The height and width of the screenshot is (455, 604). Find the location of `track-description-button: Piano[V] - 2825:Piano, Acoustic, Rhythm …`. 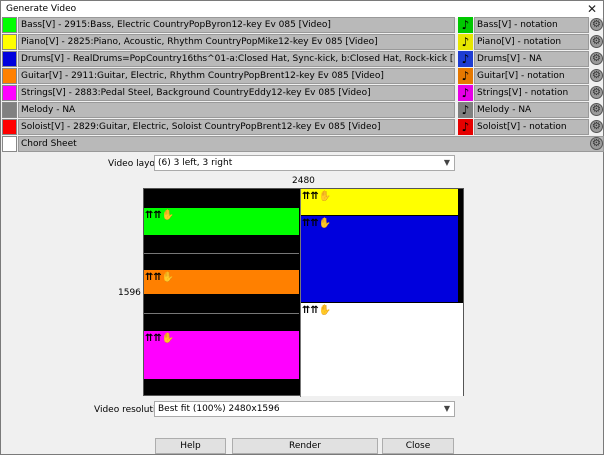

track-description-button: Piano[V] - 2825:Piano, Acoustic, Rhythm … is located at coordinates (236, 42).